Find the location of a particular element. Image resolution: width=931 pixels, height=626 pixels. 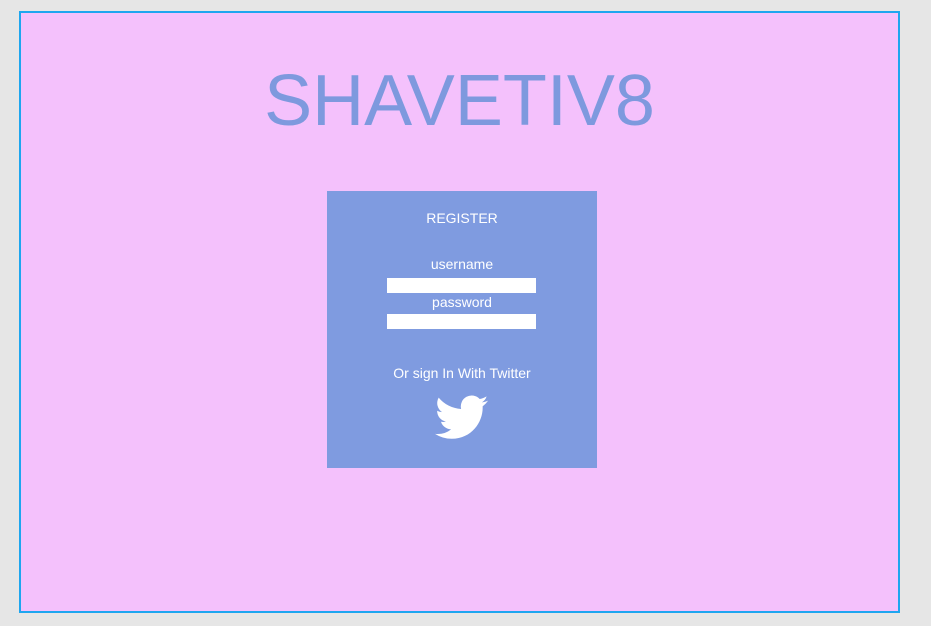

twitter-signin-text: Or sign In With Twitter is located at coordinates (462, 373).